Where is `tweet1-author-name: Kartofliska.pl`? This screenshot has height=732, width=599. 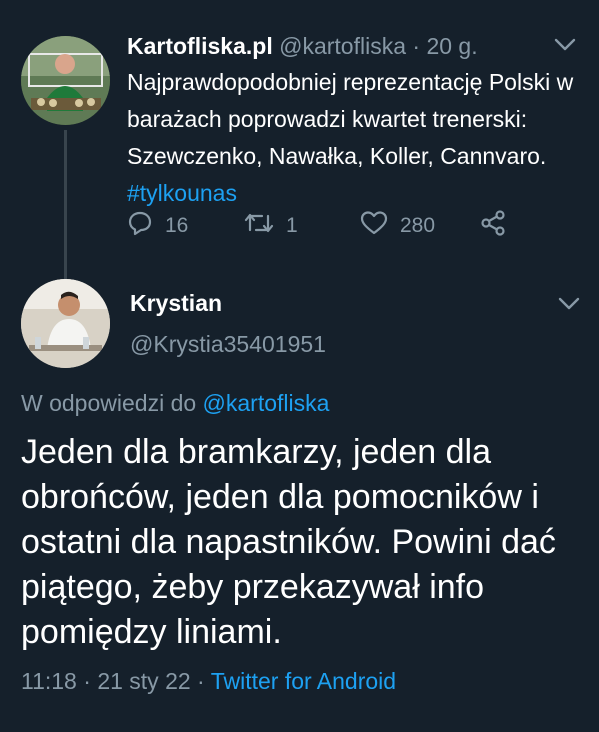 tweet1-author-name: Kartofliska.pl is located at coordinates (200, 46).